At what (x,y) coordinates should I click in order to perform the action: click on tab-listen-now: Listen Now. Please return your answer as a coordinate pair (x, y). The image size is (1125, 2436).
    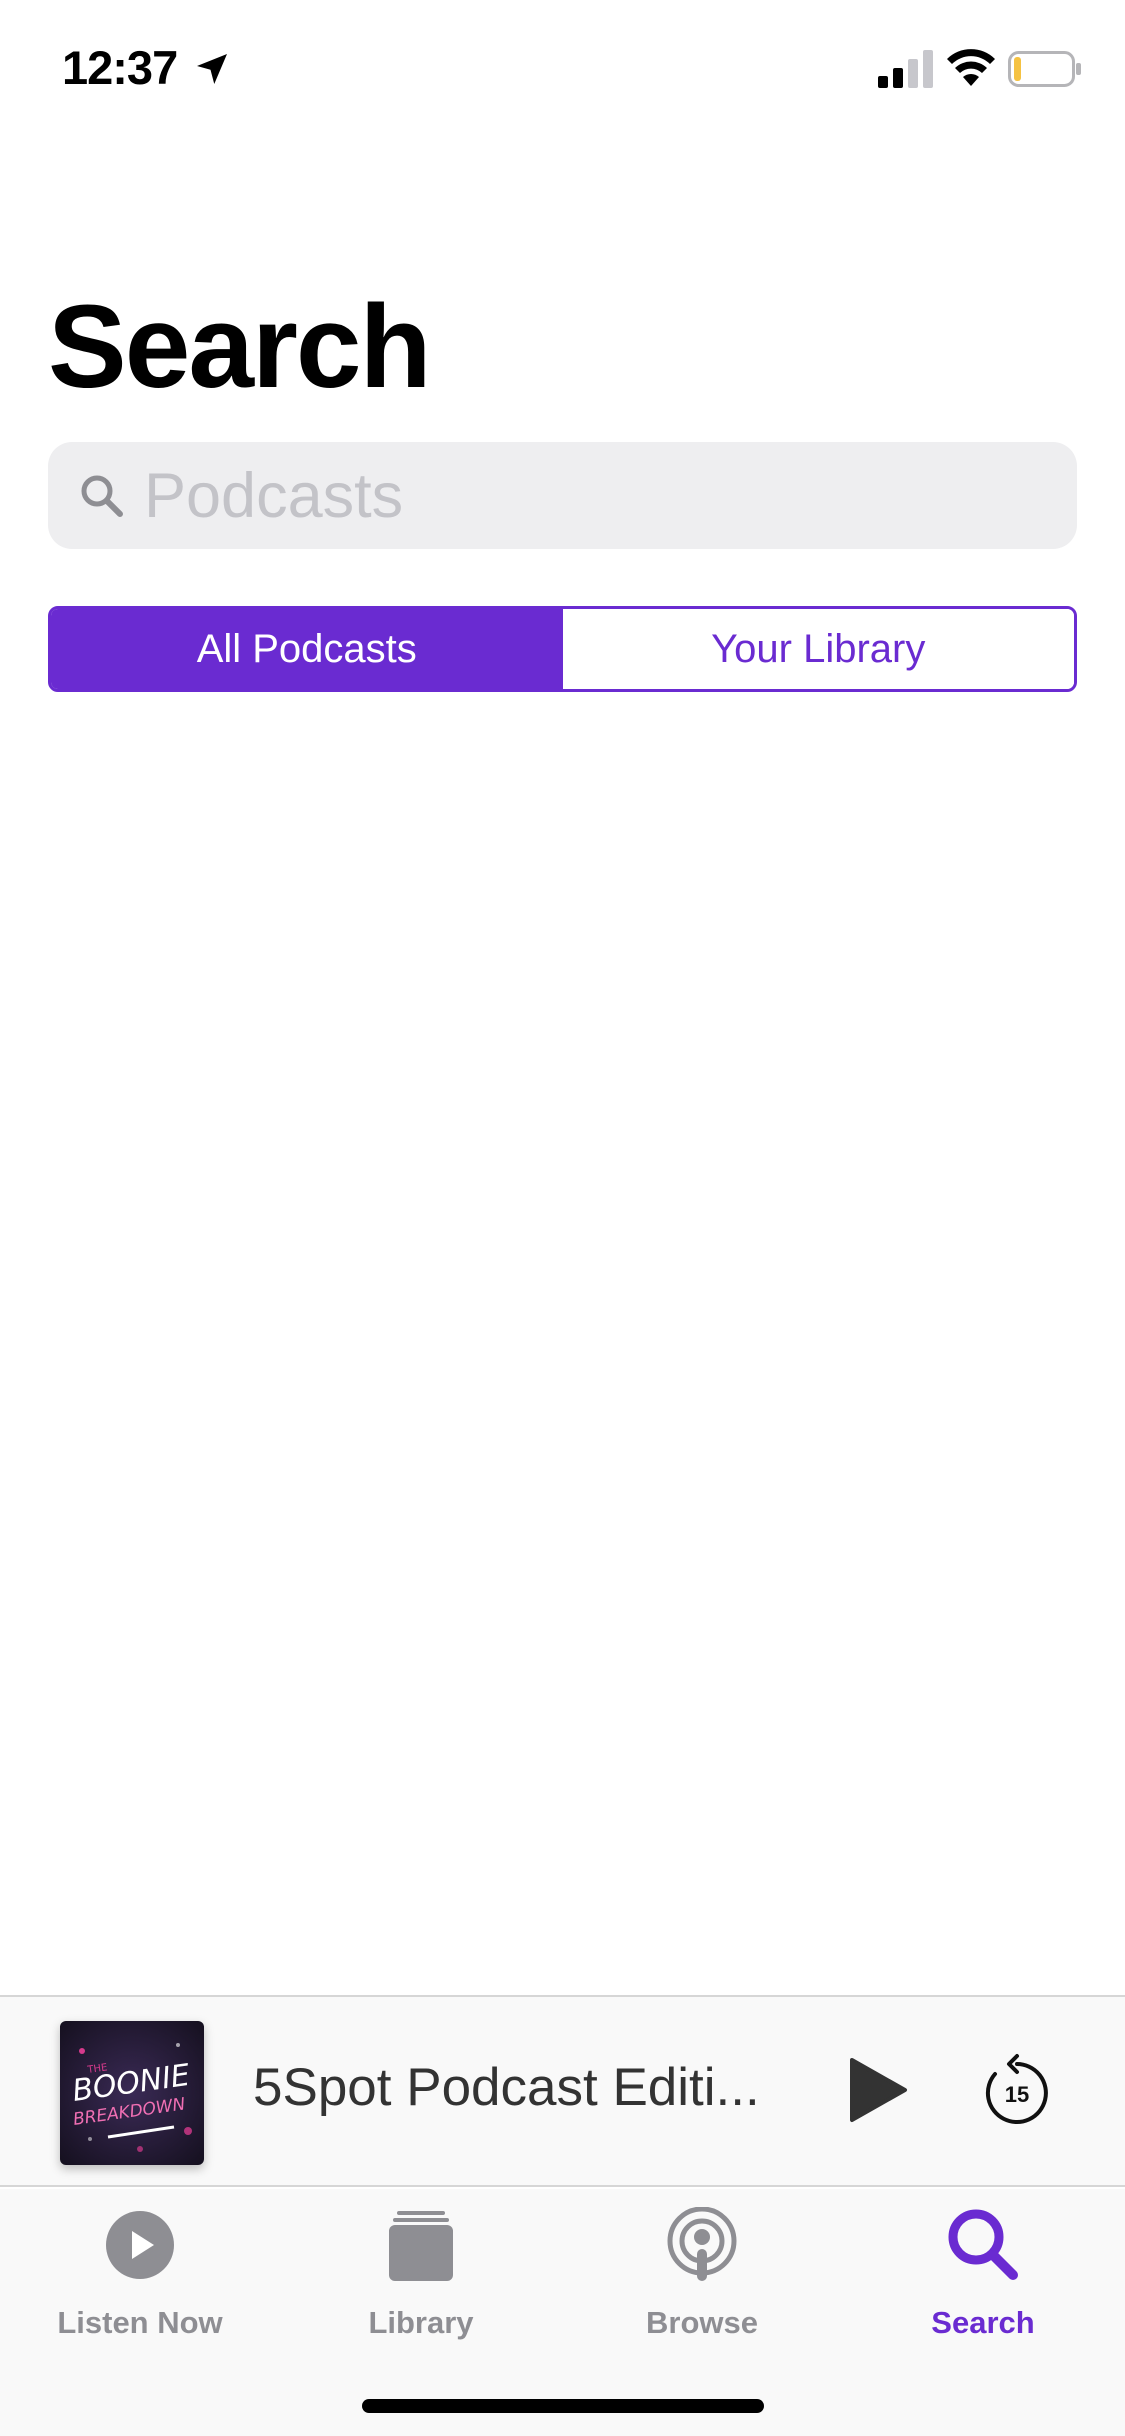
    Looking at the image, I should click on (140, 2277).